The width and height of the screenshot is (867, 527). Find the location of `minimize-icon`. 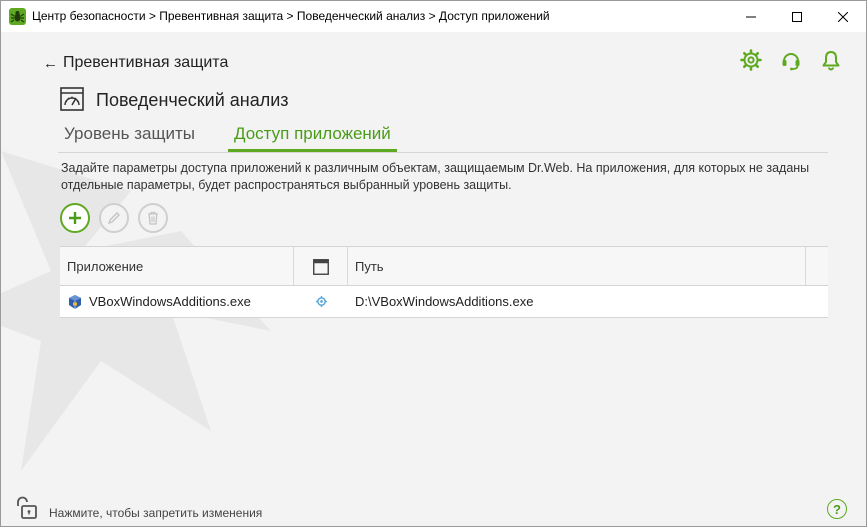

minimize-icon is located at coordinates (751, 16).